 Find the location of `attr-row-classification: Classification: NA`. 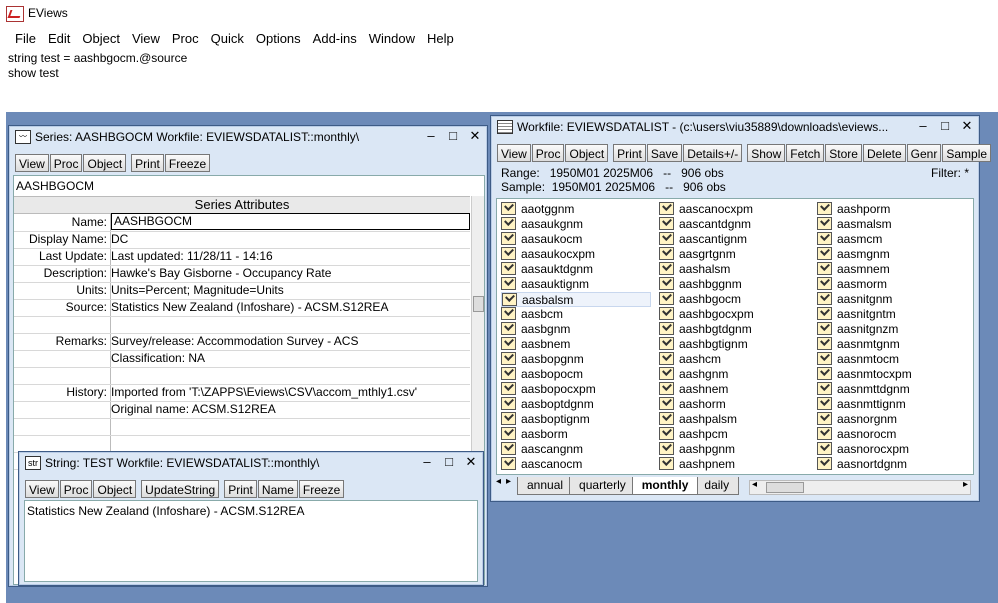

attr-row-classification: Classification: NA is located at coordinates (242, 359).